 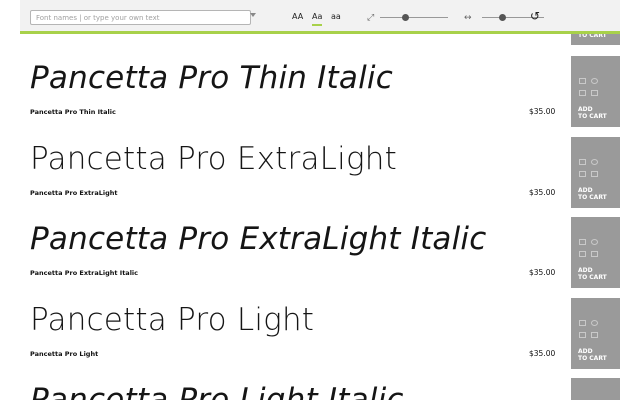 I want to click on font-name: Pancetta Pro Light, so click(x=64, y=354).